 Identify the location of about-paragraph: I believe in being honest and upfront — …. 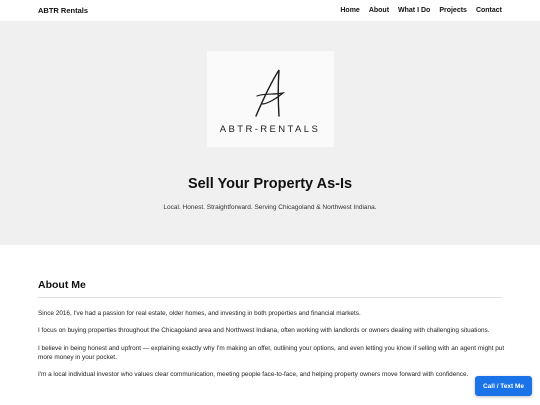
(271, 352).